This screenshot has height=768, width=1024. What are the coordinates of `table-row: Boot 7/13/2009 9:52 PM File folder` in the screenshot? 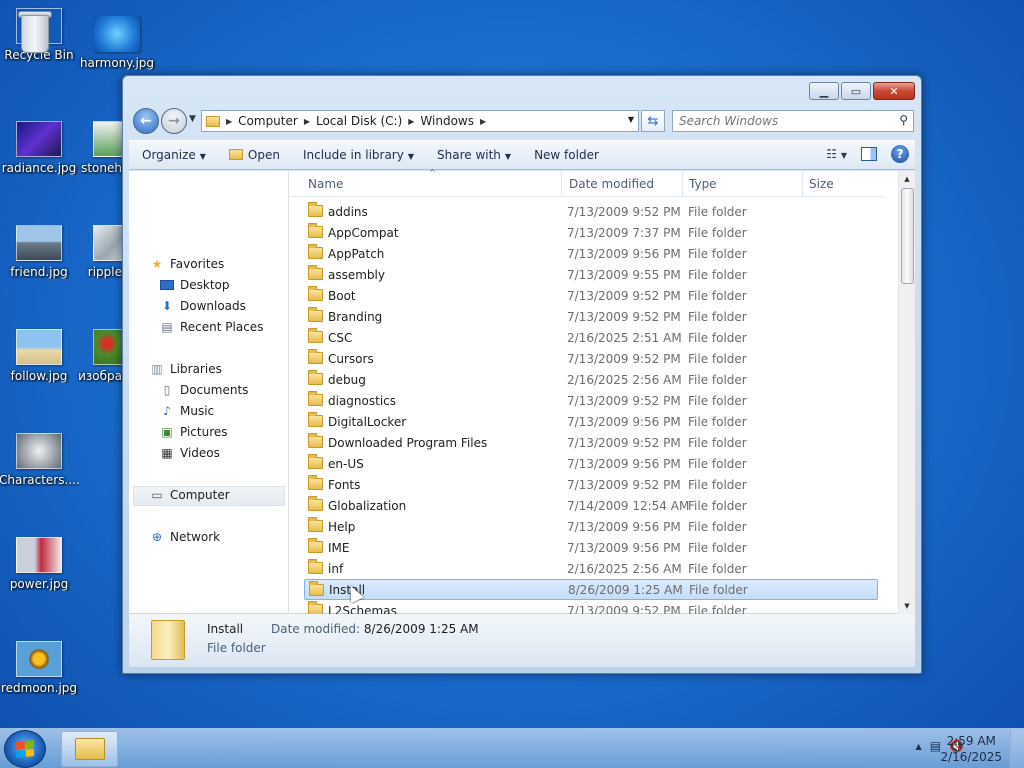 It's located at (591, 295).